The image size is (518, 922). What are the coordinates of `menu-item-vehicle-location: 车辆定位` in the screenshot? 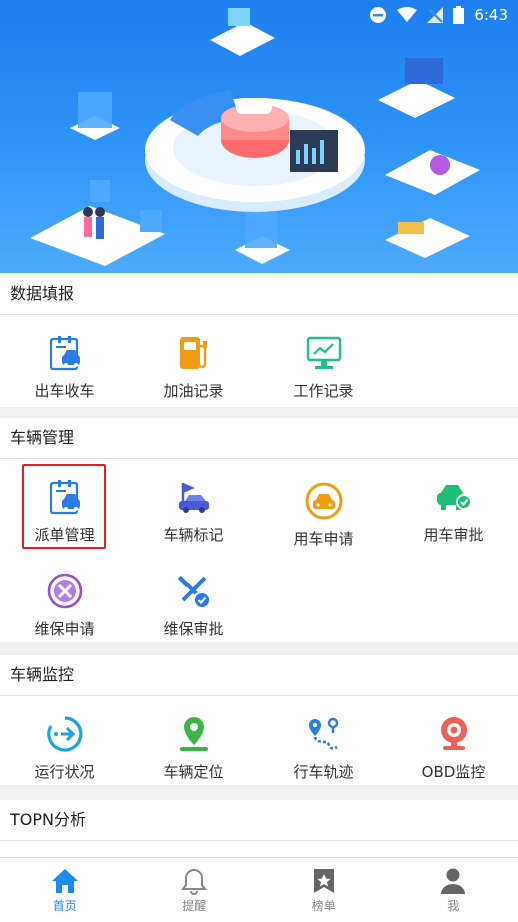 It's located at (193, 748).